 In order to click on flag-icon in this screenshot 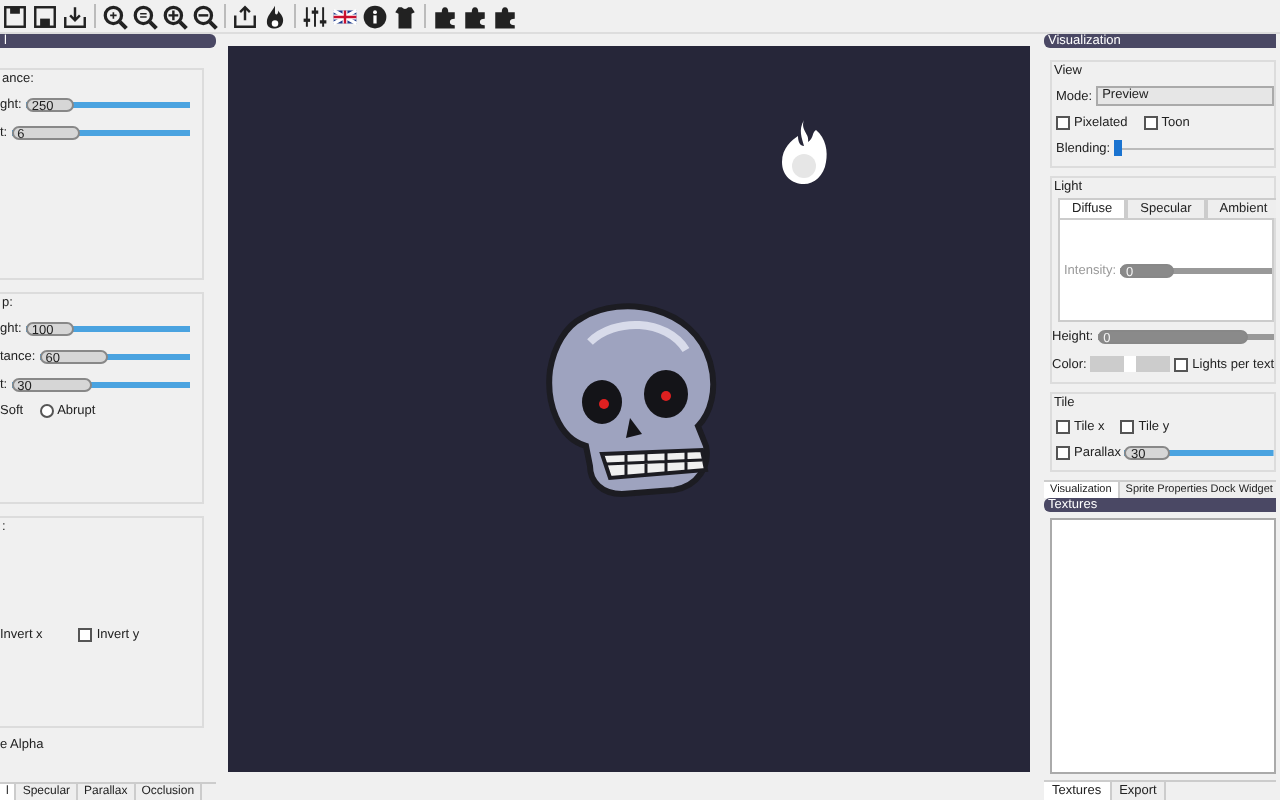, I will do `click(345, 16)`.